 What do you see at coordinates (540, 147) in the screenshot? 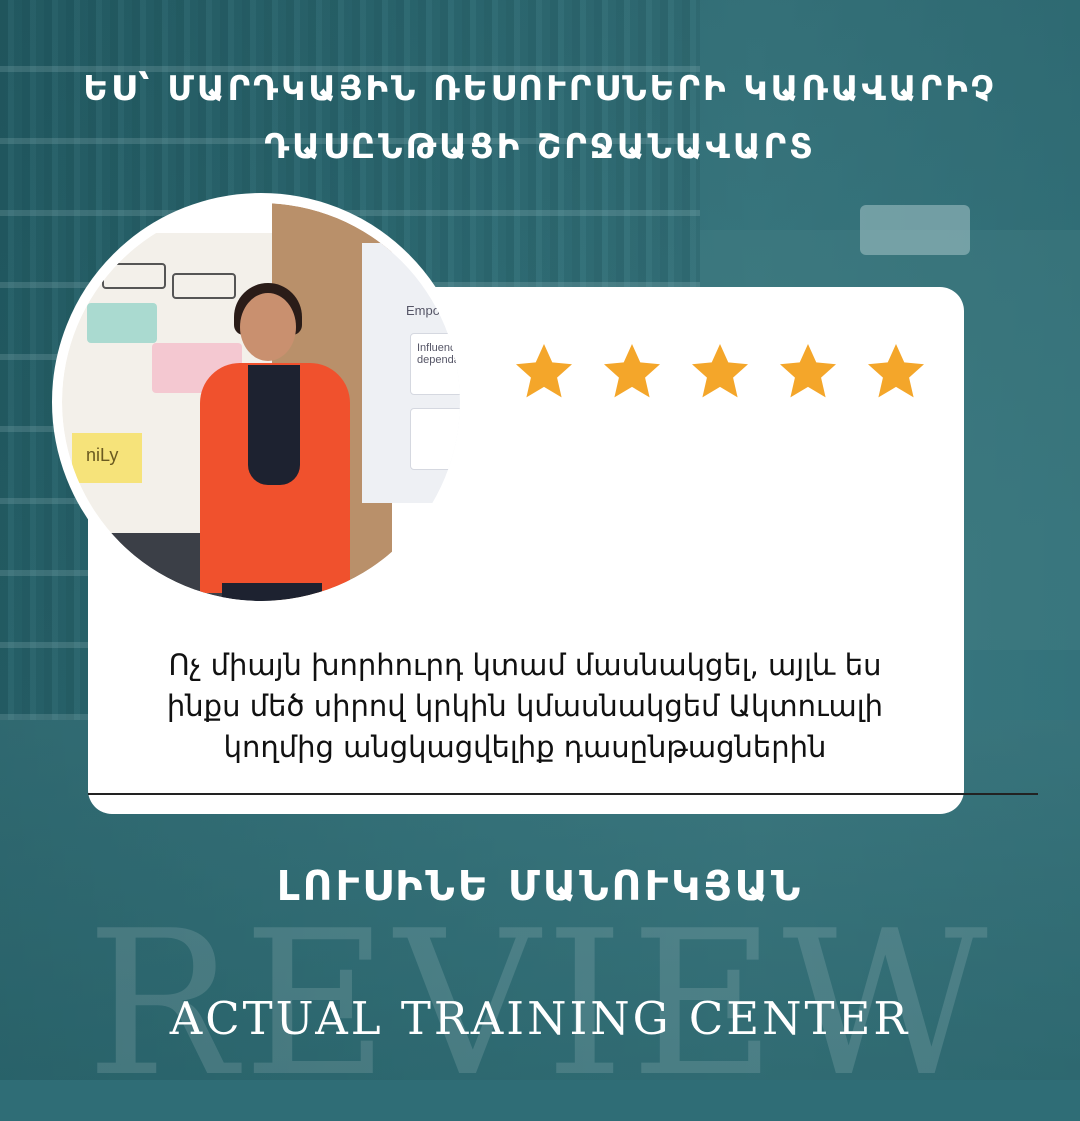
I see `title-line-2: ԴԱՍԸՆԹԱՑԻ ՇՐՋԱՆԱՎԱՐՏ` at bounding box center [540, 147].